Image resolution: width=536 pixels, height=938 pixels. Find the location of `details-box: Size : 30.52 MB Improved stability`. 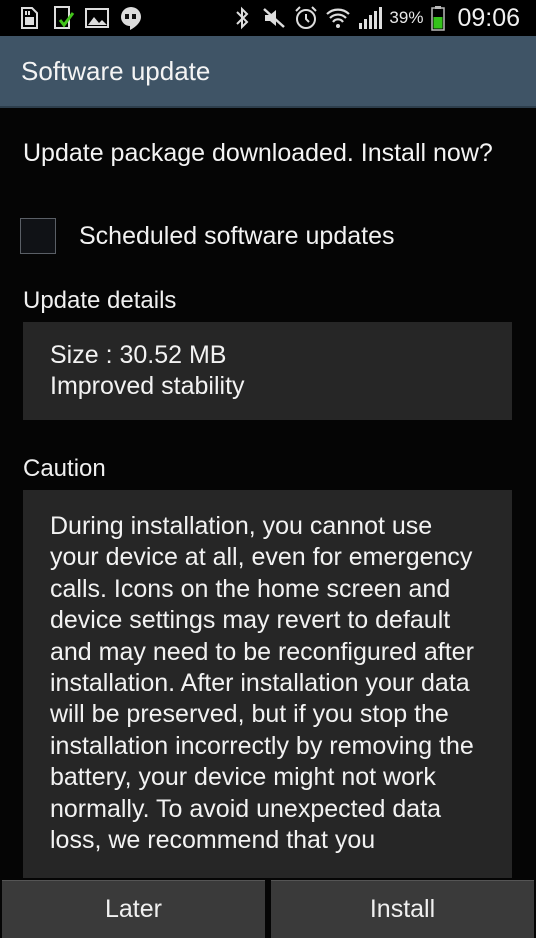

details-box: Size : 30.52 MB Improved stability is located at coordinates (267, 371).